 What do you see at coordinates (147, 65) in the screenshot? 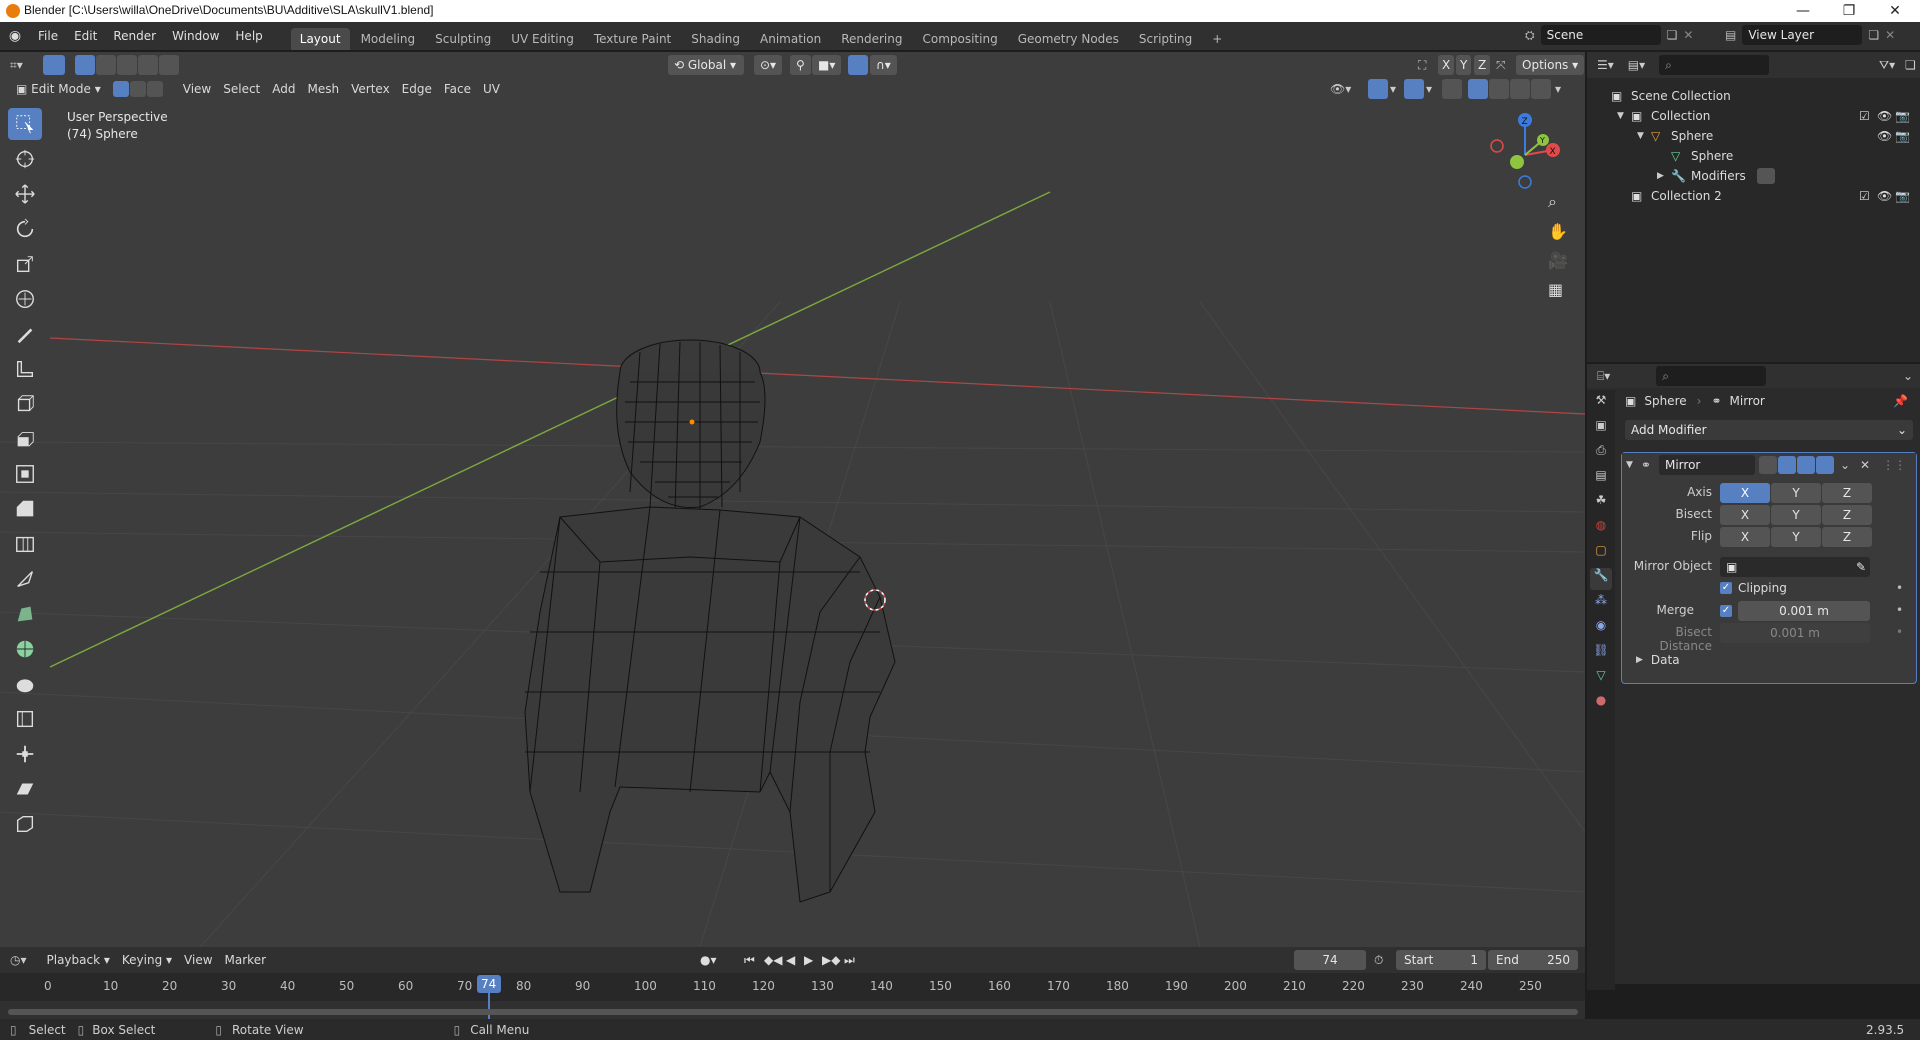
I see `select-invert-icon` at bounding box center [147, 65].